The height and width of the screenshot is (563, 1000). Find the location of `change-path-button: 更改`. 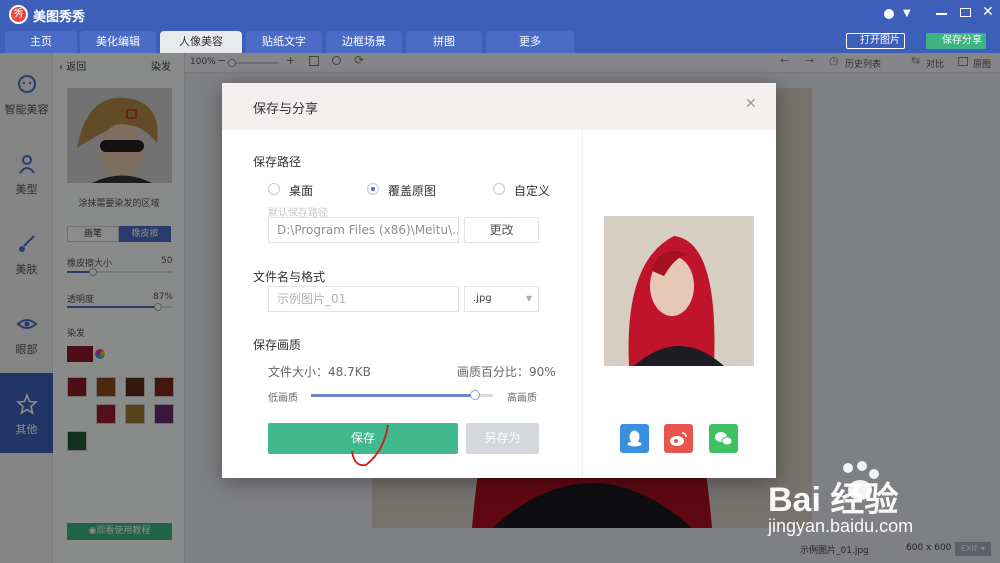

change-path-button: 更改 is located at coordinates (501, 230).